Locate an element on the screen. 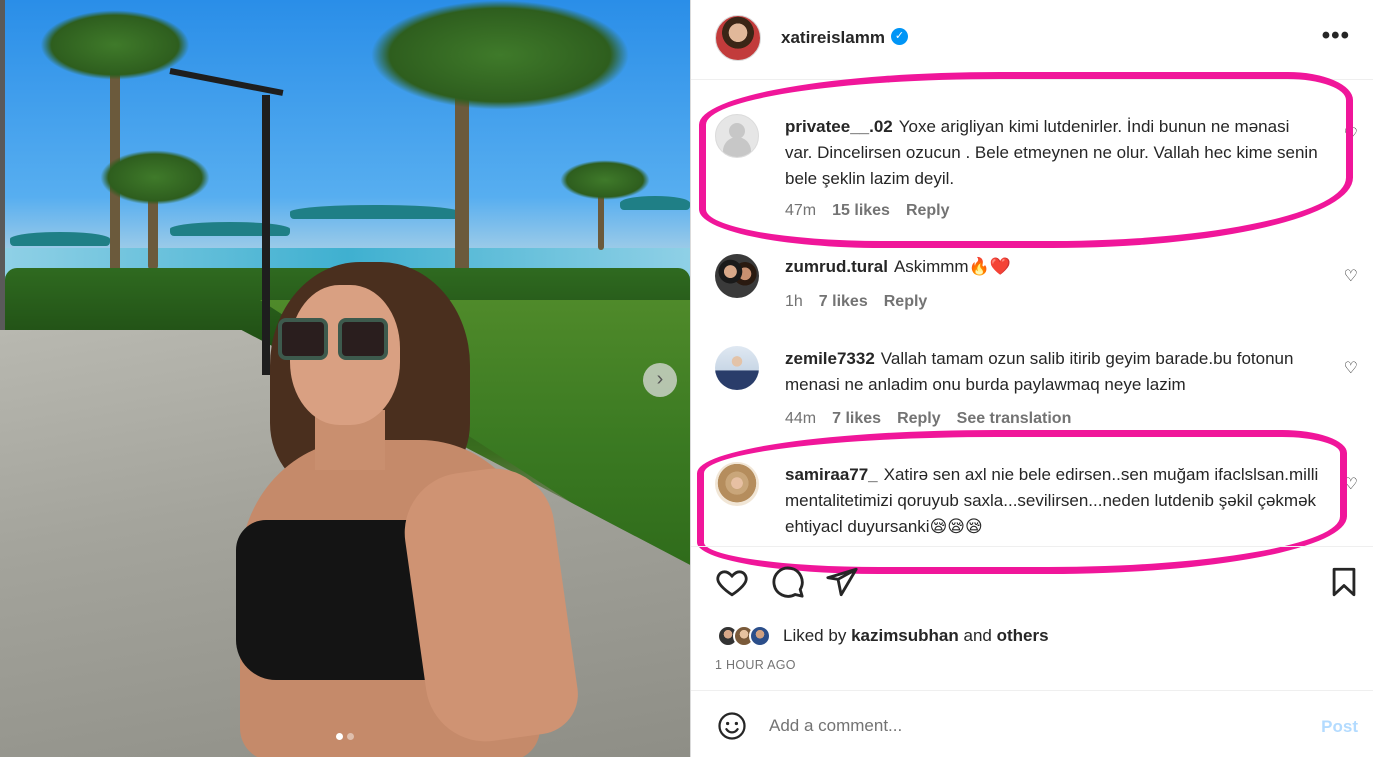  carousel-dots is located at coordinates (345, 736).